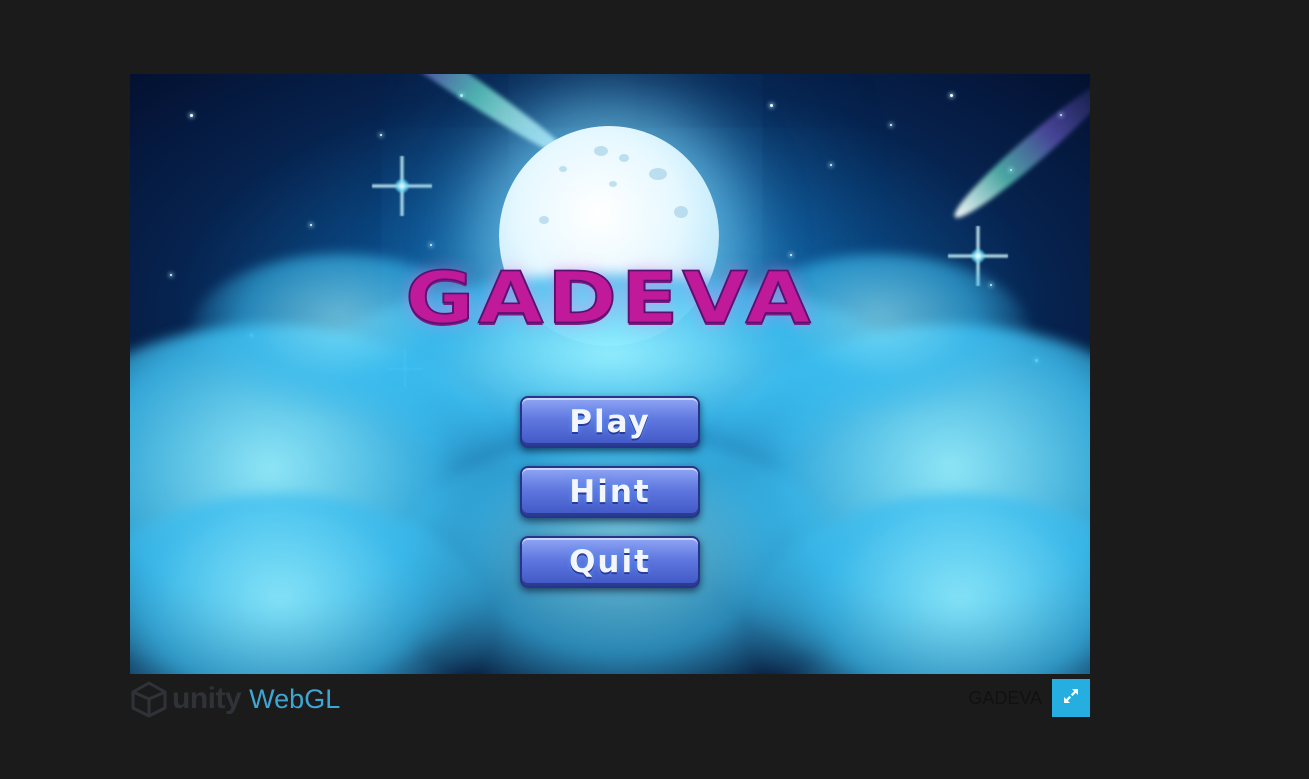 This screenshot has height=779, width=1309. What do you see at coordinates (149, 699) in the screenshot?
I see `unity-cube-icon` at bounding box center [149, 699].